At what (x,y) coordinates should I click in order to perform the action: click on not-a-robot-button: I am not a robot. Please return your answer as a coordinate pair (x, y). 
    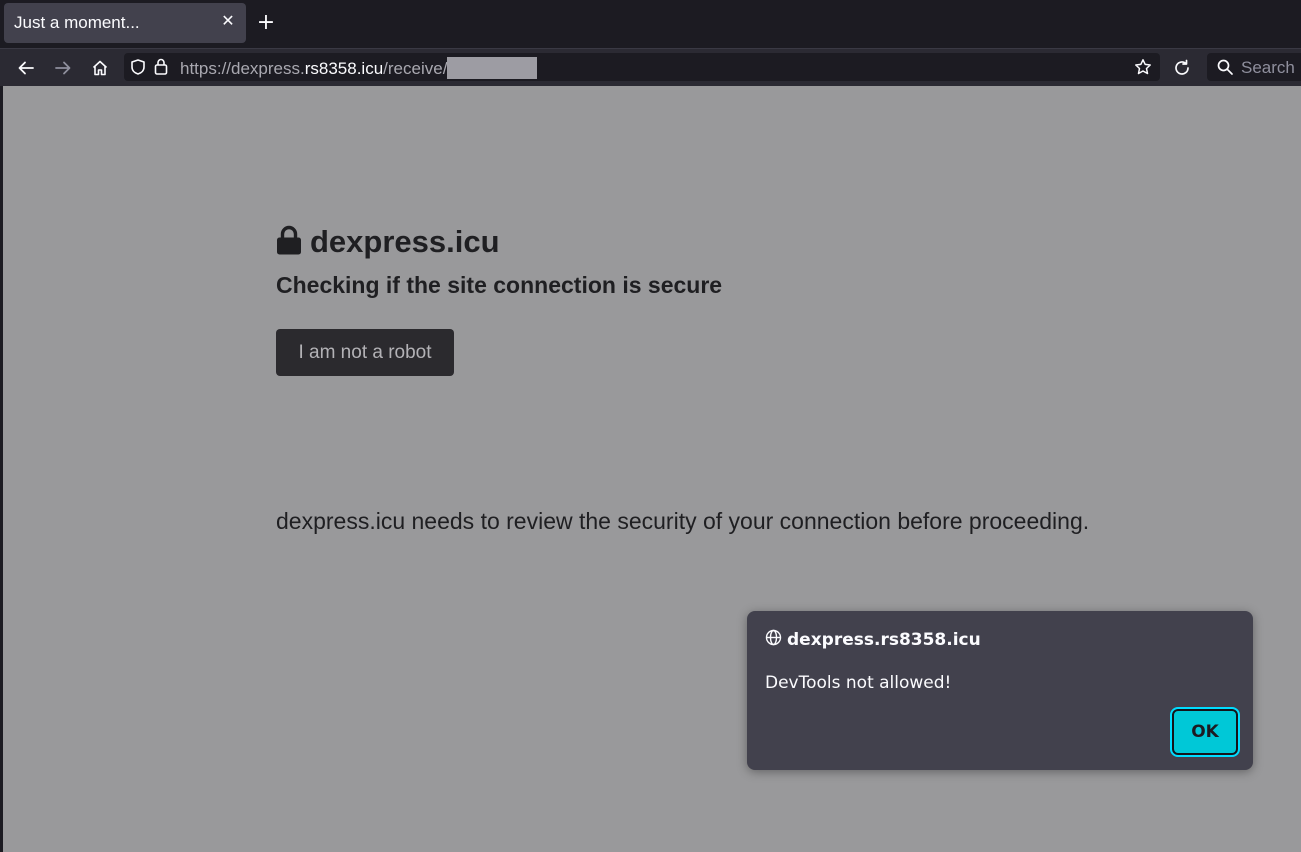
    Looking at the image, I should click on (365, 352).